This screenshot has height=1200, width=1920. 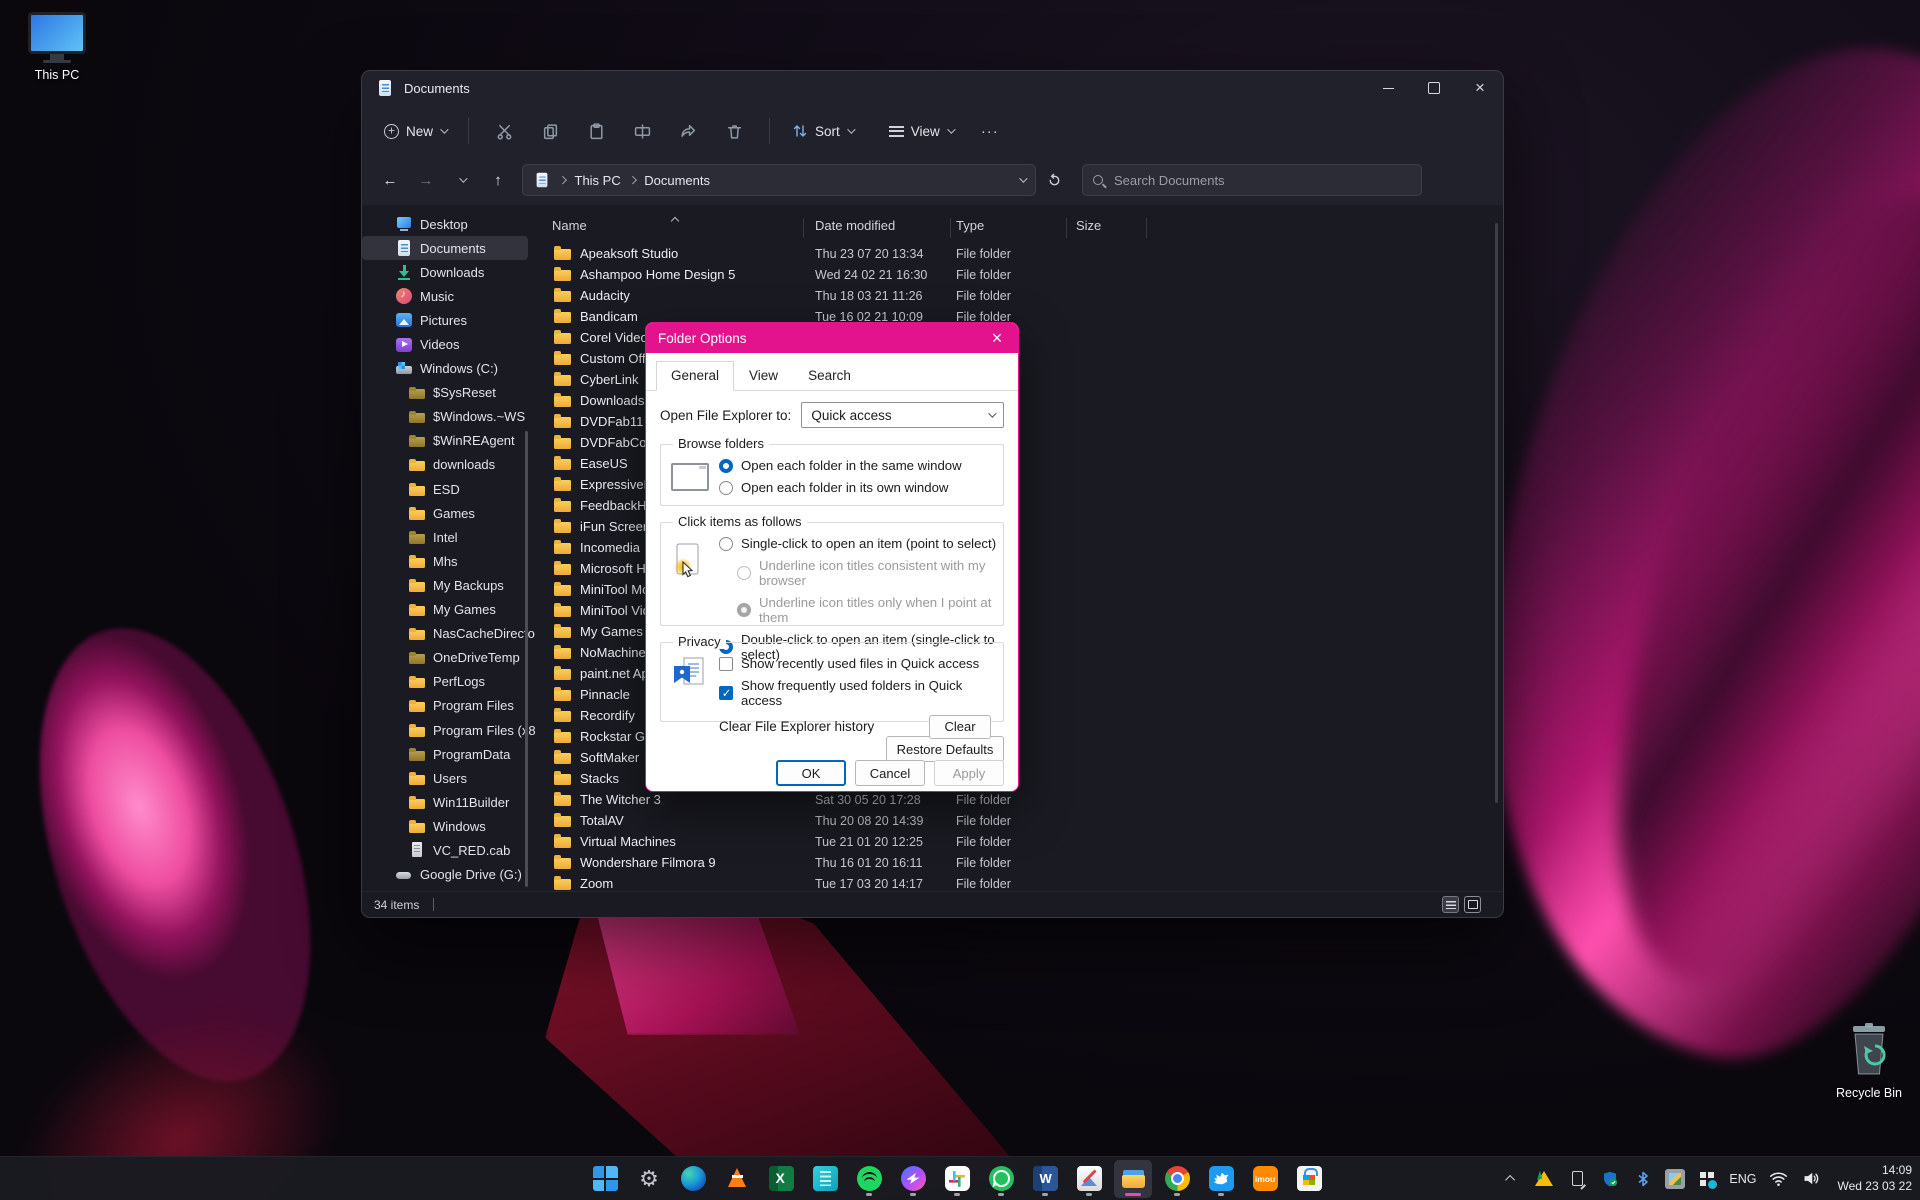 What do you see at coordinates (445, 296) in the screenshot?
I see `sidebar-item: Music` at bounding box center [445, 296].